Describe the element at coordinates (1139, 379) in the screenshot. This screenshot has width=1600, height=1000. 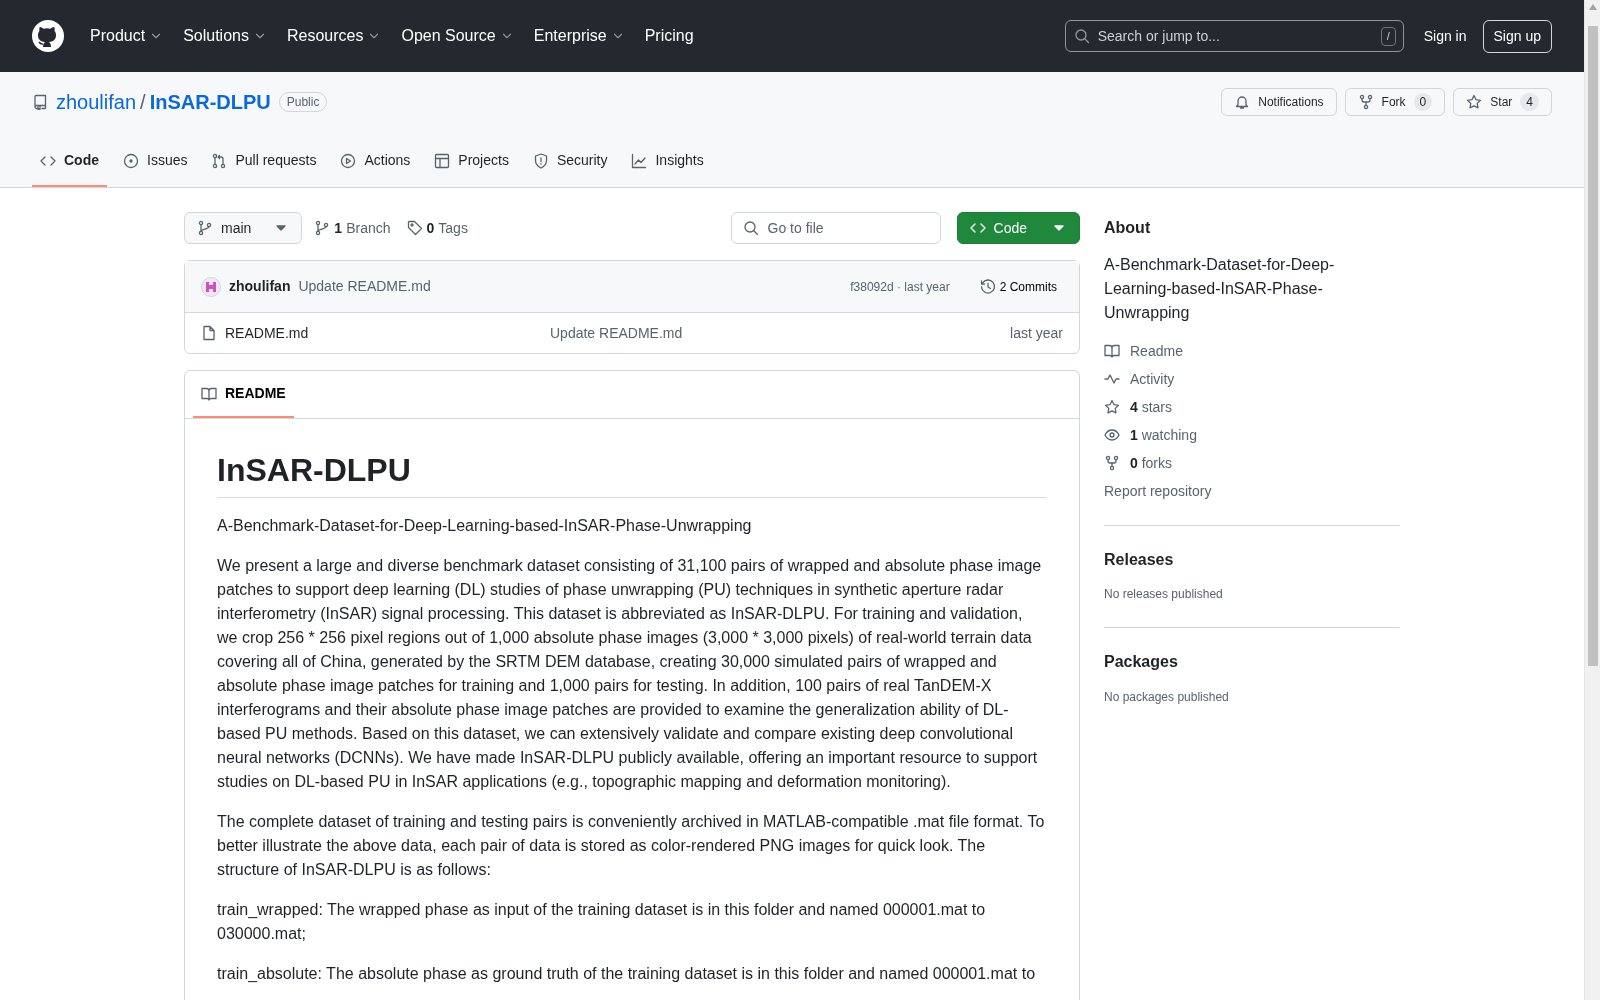
I see `about-link: Activity` at that location.